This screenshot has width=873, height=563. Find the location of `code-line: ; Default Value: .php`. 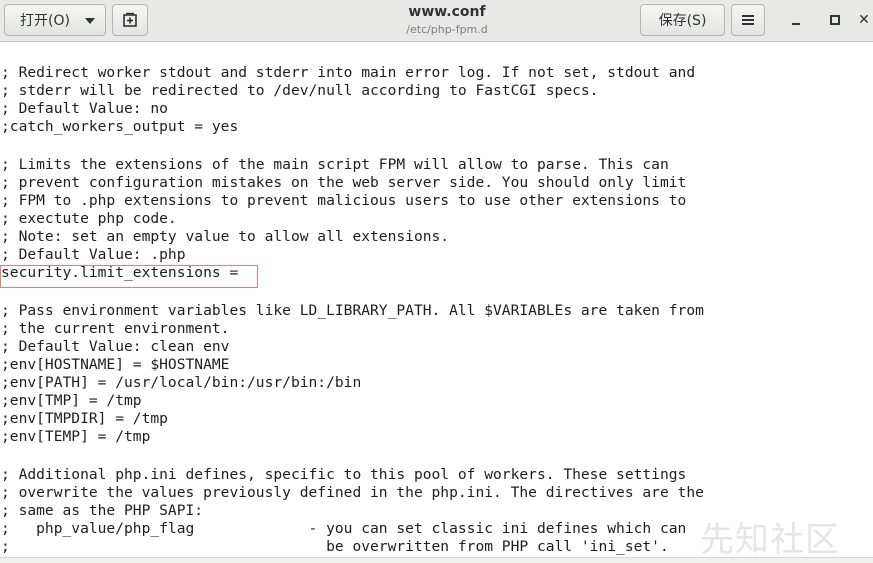

code-line: ; Default Value: .php is located at coordinates (352, 255).